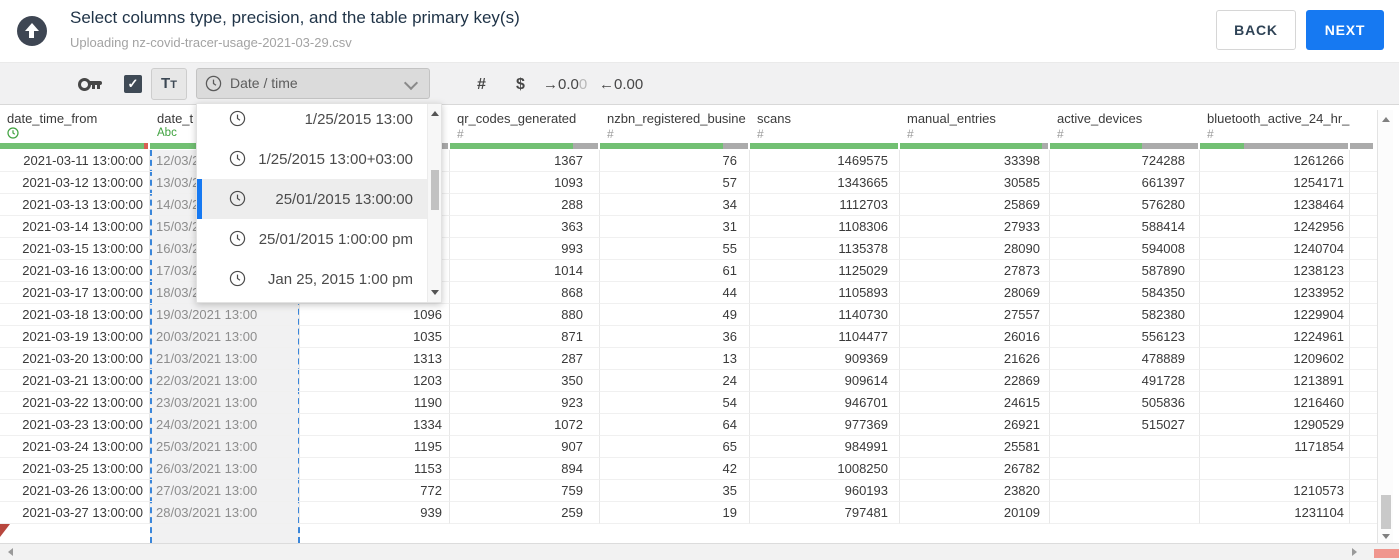 The width and height of the screenshot is (1399, 560). What do you see at coordinates (825, 205) in the screenshot?
I see `table-cell: 1112703` at bounding box center [825, 205].